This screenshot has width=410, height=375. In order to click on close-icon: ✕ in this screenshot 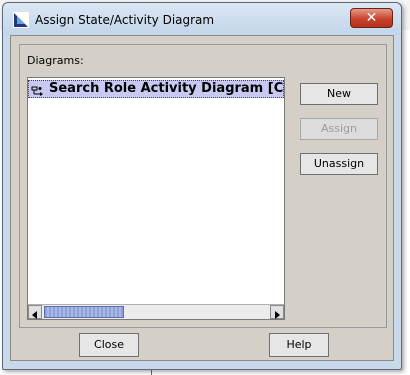, I will do `click(371, 18)`.